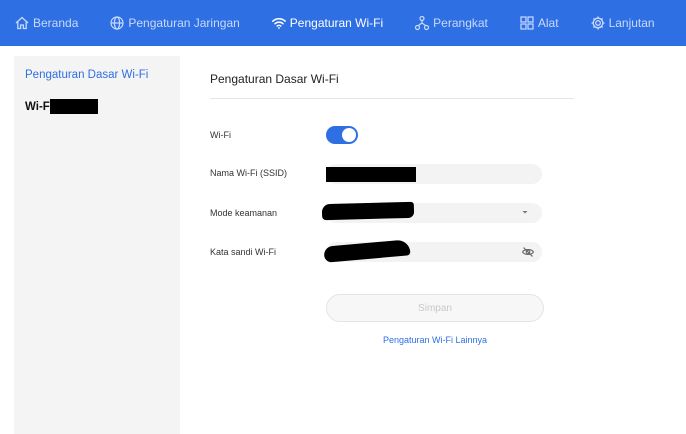 The width and height of the screenshot is (686, 434). I want to click on more-wifi-settings-link: Pengaturan Wi-Fi Lainnya, so click(435, 340).